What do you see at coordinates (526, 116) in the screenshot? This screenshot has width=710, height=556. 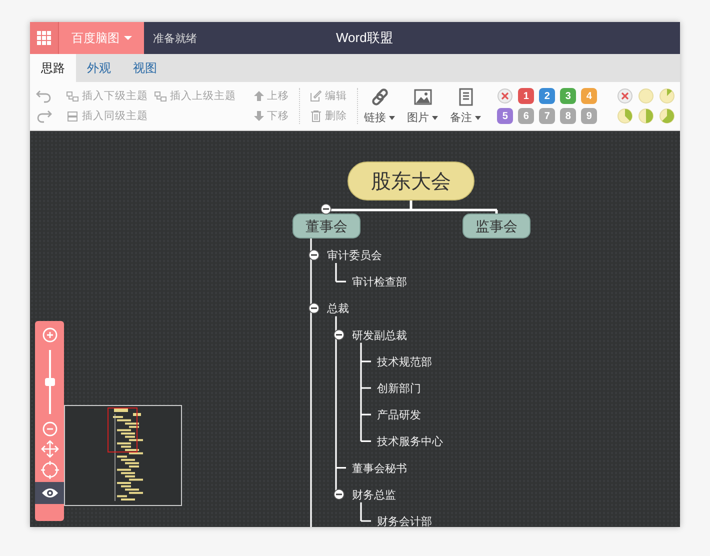 I see `priority-badge: 6` at bounding box center [526, 116].